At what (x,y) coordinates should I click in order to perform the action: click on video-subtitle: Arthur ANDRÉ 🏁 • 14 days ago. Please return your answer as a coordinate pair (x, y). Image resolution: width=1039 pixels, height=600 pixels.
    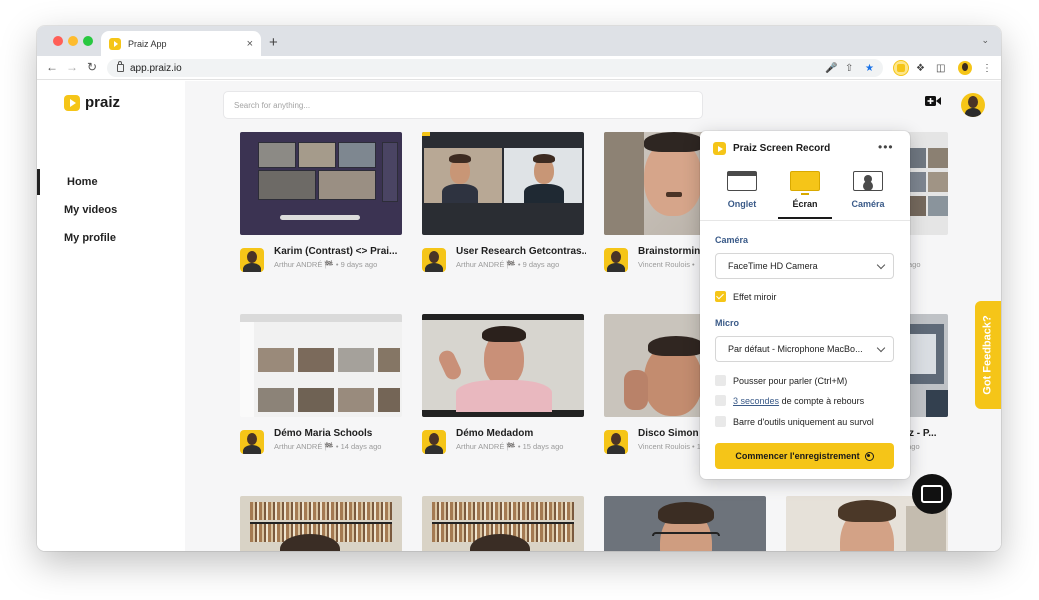
    Looking at the image, I should click on (328, 446).